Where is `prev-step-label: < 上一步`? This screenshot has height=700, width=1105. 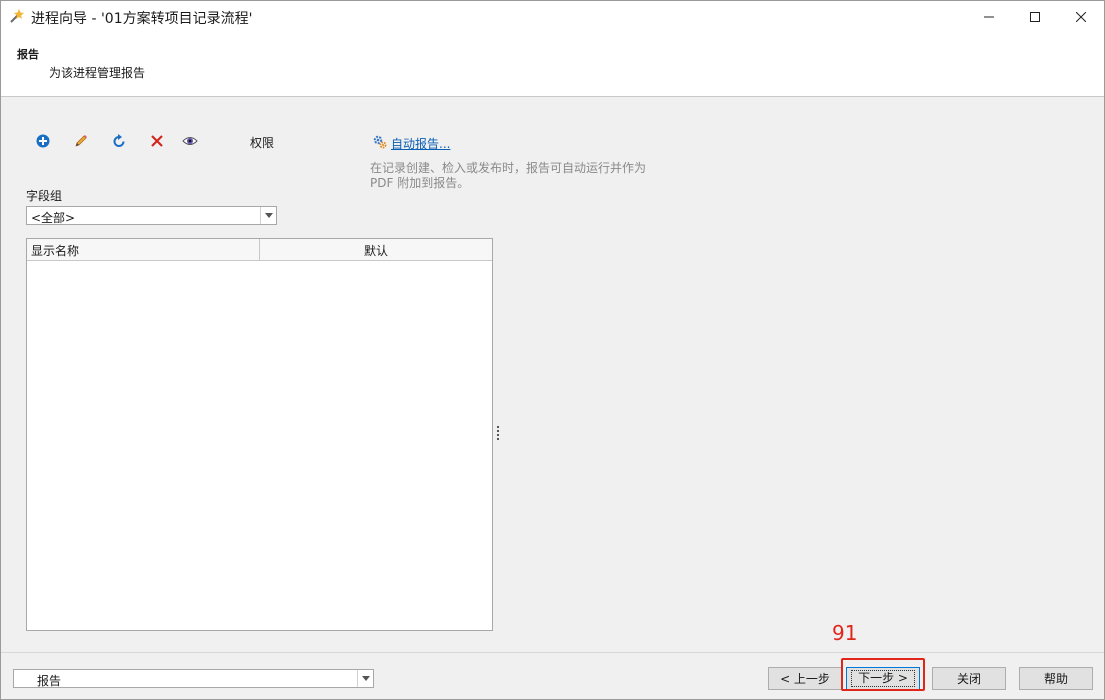
prev-step-label: < 上一步 is located at coordinates (805, 679).